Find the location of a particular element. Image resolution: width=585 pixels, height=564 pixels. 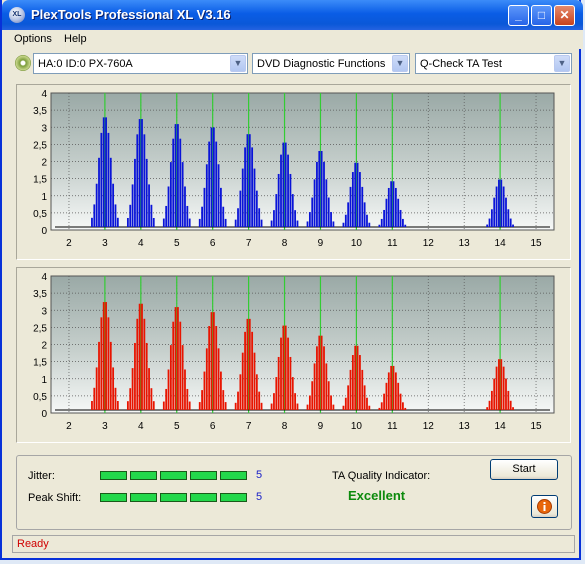

x-tick-label: 11 is located at coordinates (392, 426).